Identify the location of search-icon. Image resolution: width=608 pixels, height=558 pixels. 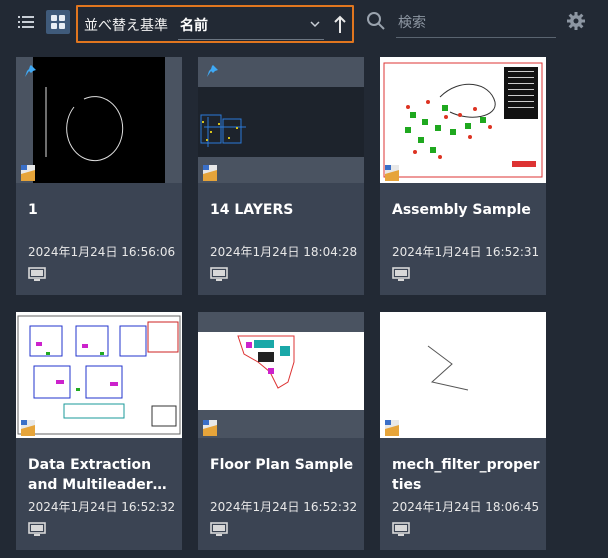
(376, 21).